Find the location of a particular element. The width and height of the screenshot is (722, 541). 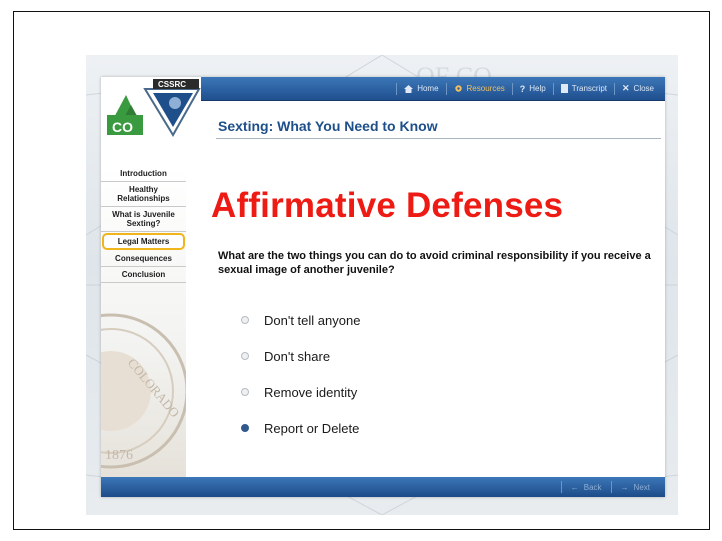

option-label: Don't share is located at coordinates (297, 356).